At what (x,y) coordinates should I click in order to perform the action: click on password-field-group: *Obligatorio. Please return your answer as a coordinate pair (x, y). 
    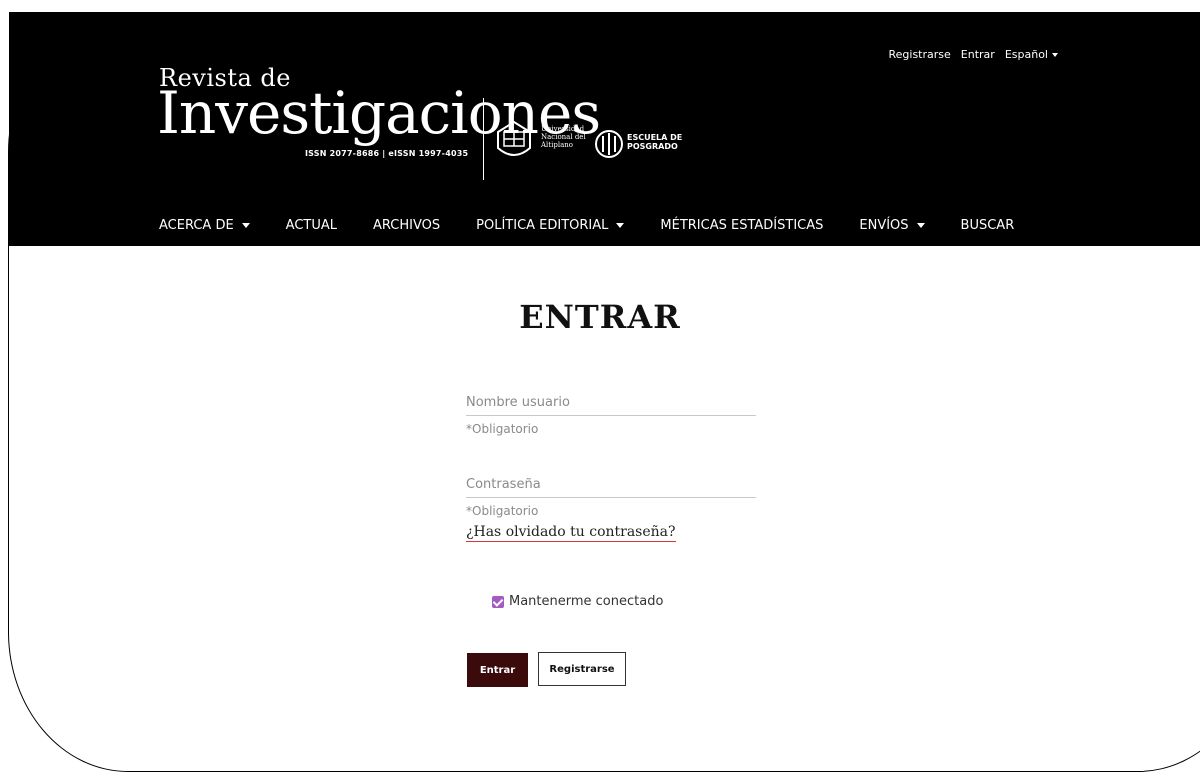
    Looking at the image, I should click on (611, 494).